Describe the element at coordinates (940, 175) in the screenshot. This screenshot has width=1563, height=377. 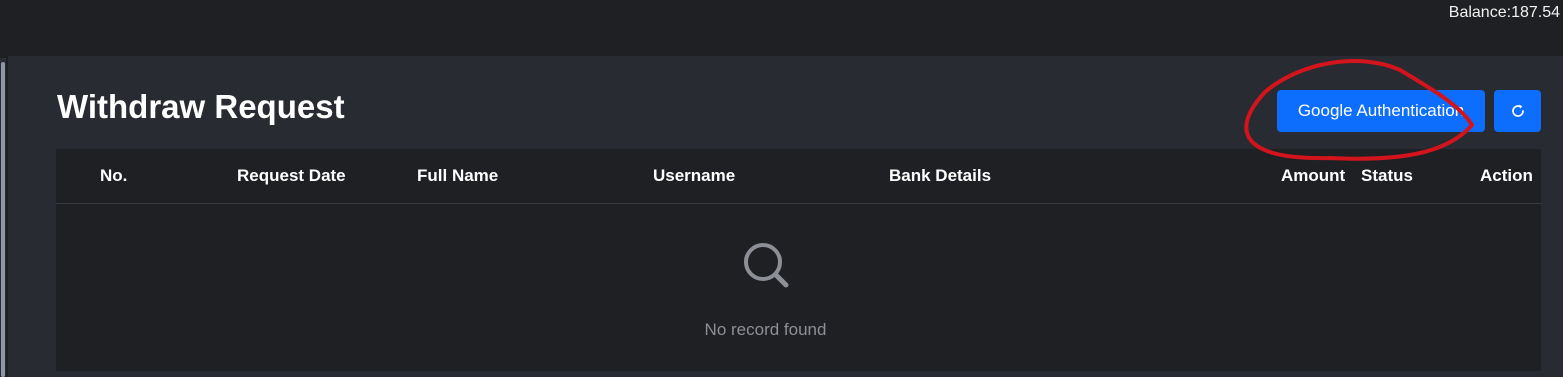
I see `column-header-bank-details: Bank Details` at that location.